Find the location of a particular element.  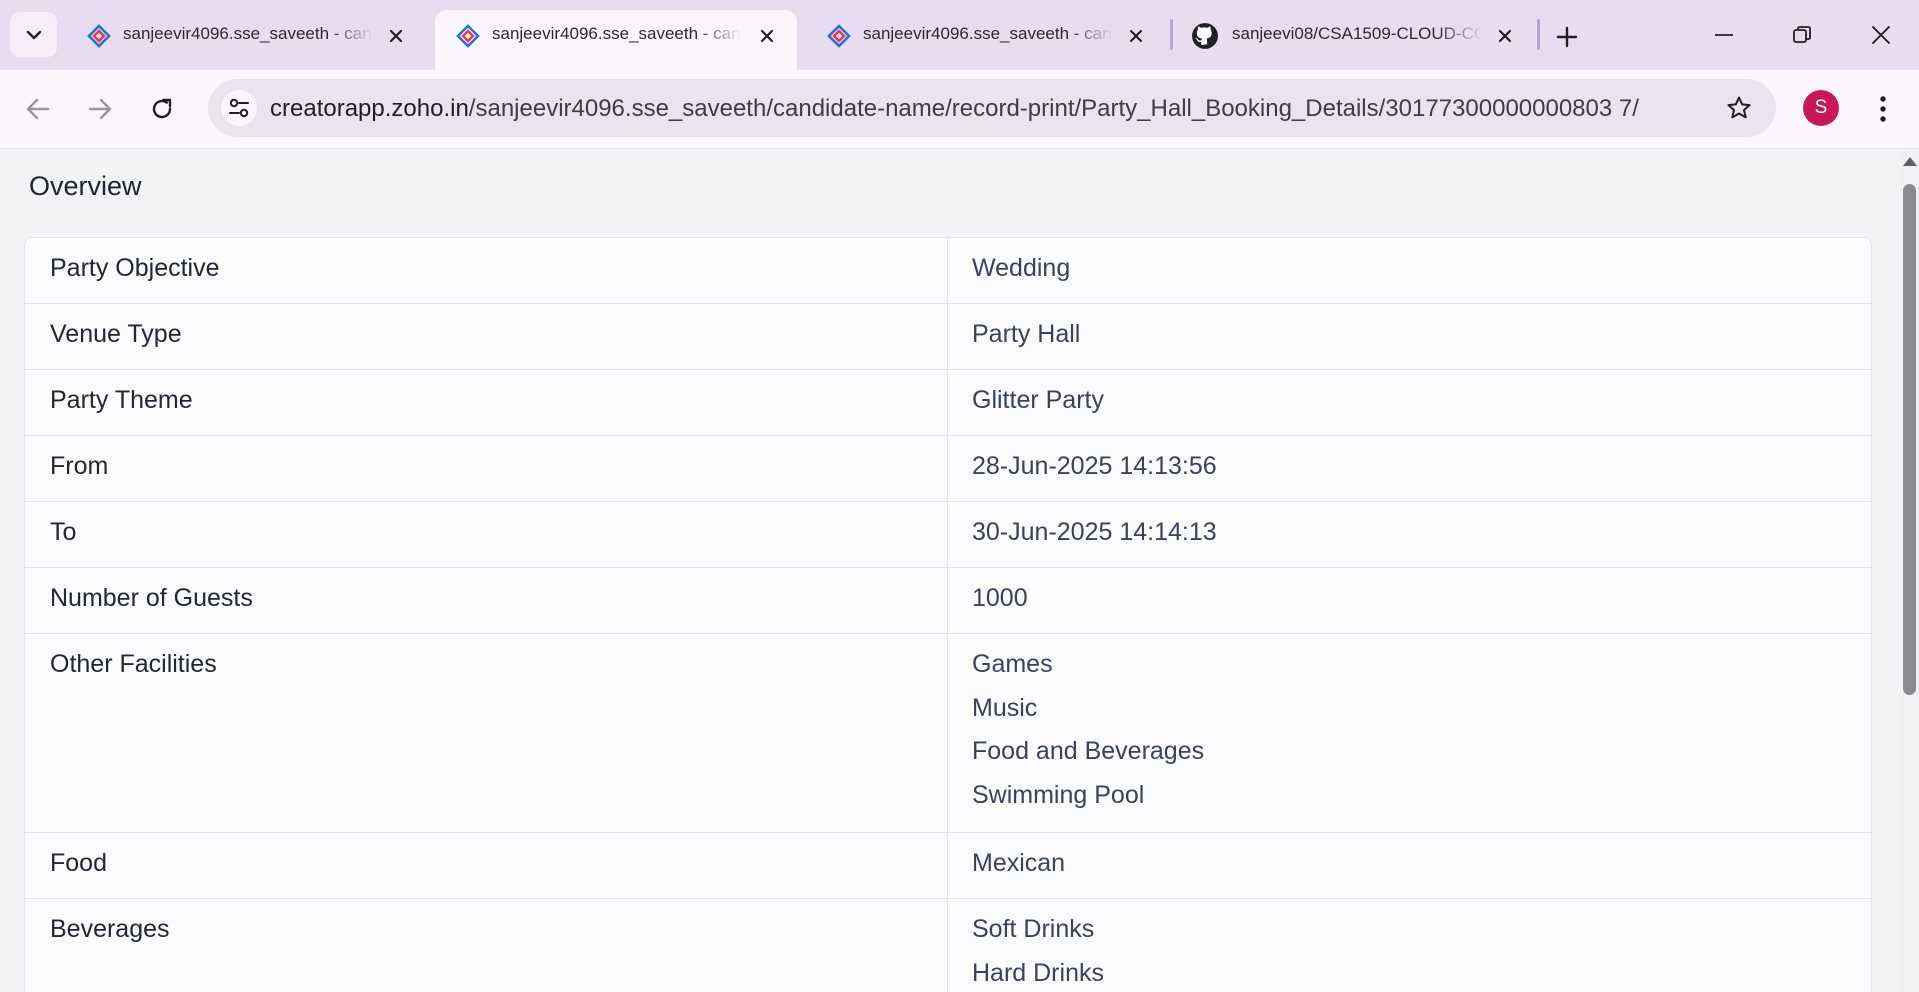

reload-icon is located at coordinates (162, 108).